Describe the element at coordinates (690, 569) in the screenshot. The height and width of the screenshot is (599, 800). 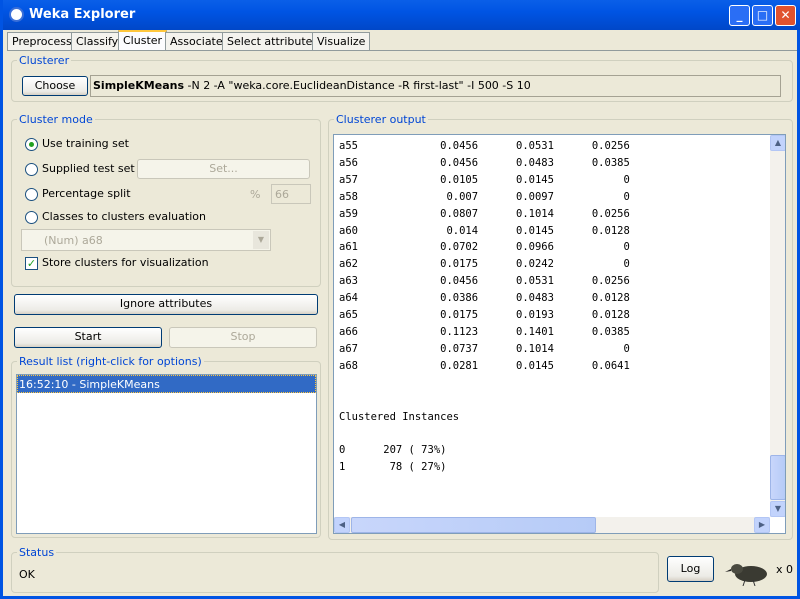
I see `log-button: Log` at that location.